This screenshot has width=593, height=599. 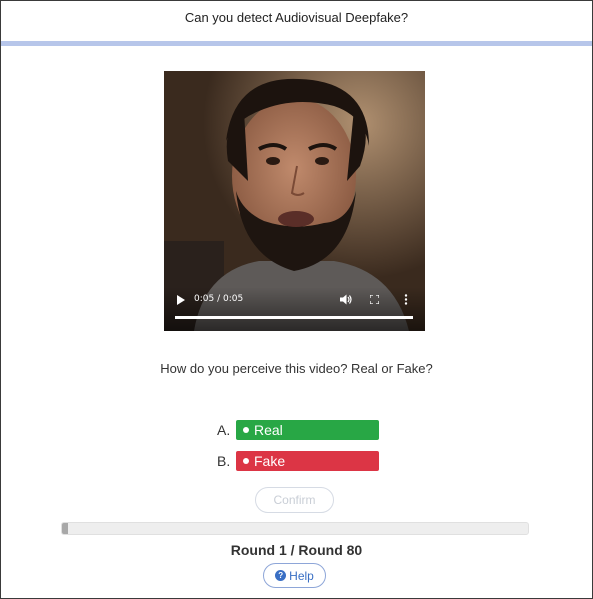 I want to click on real-option-button: Real, so click(x=307, y=430).